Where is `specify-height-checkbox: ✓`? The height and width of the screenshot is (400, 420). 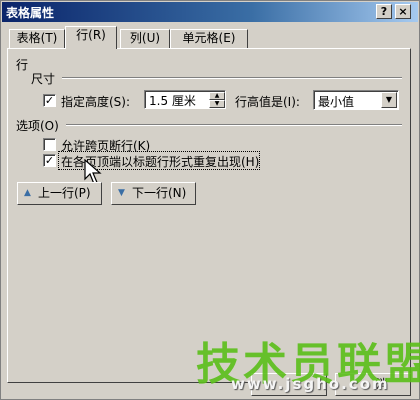 specify-height-checkbox: ✓ is located at coordinates (49, 100).